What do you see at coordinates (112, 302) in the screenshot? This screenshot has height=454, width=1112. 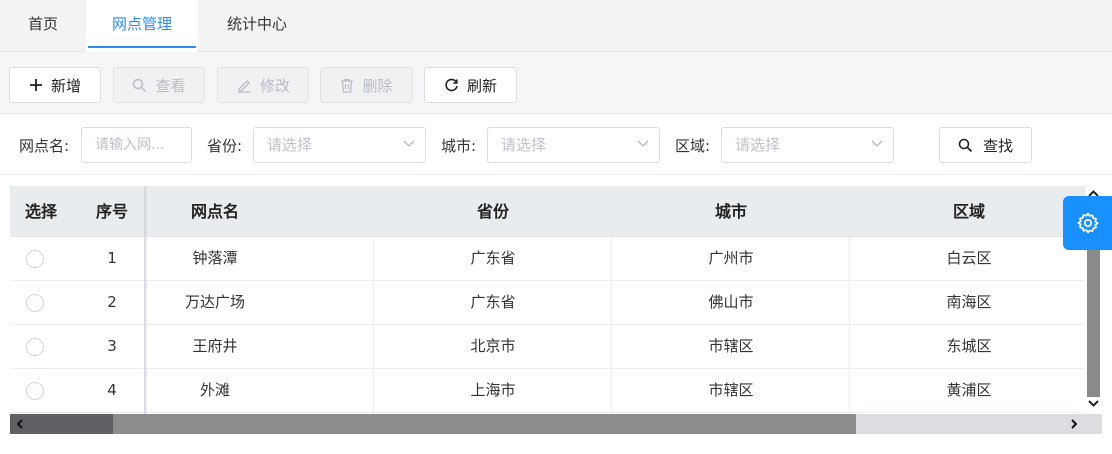 I see `cell-index: 2` at bounding box center [112, 302].